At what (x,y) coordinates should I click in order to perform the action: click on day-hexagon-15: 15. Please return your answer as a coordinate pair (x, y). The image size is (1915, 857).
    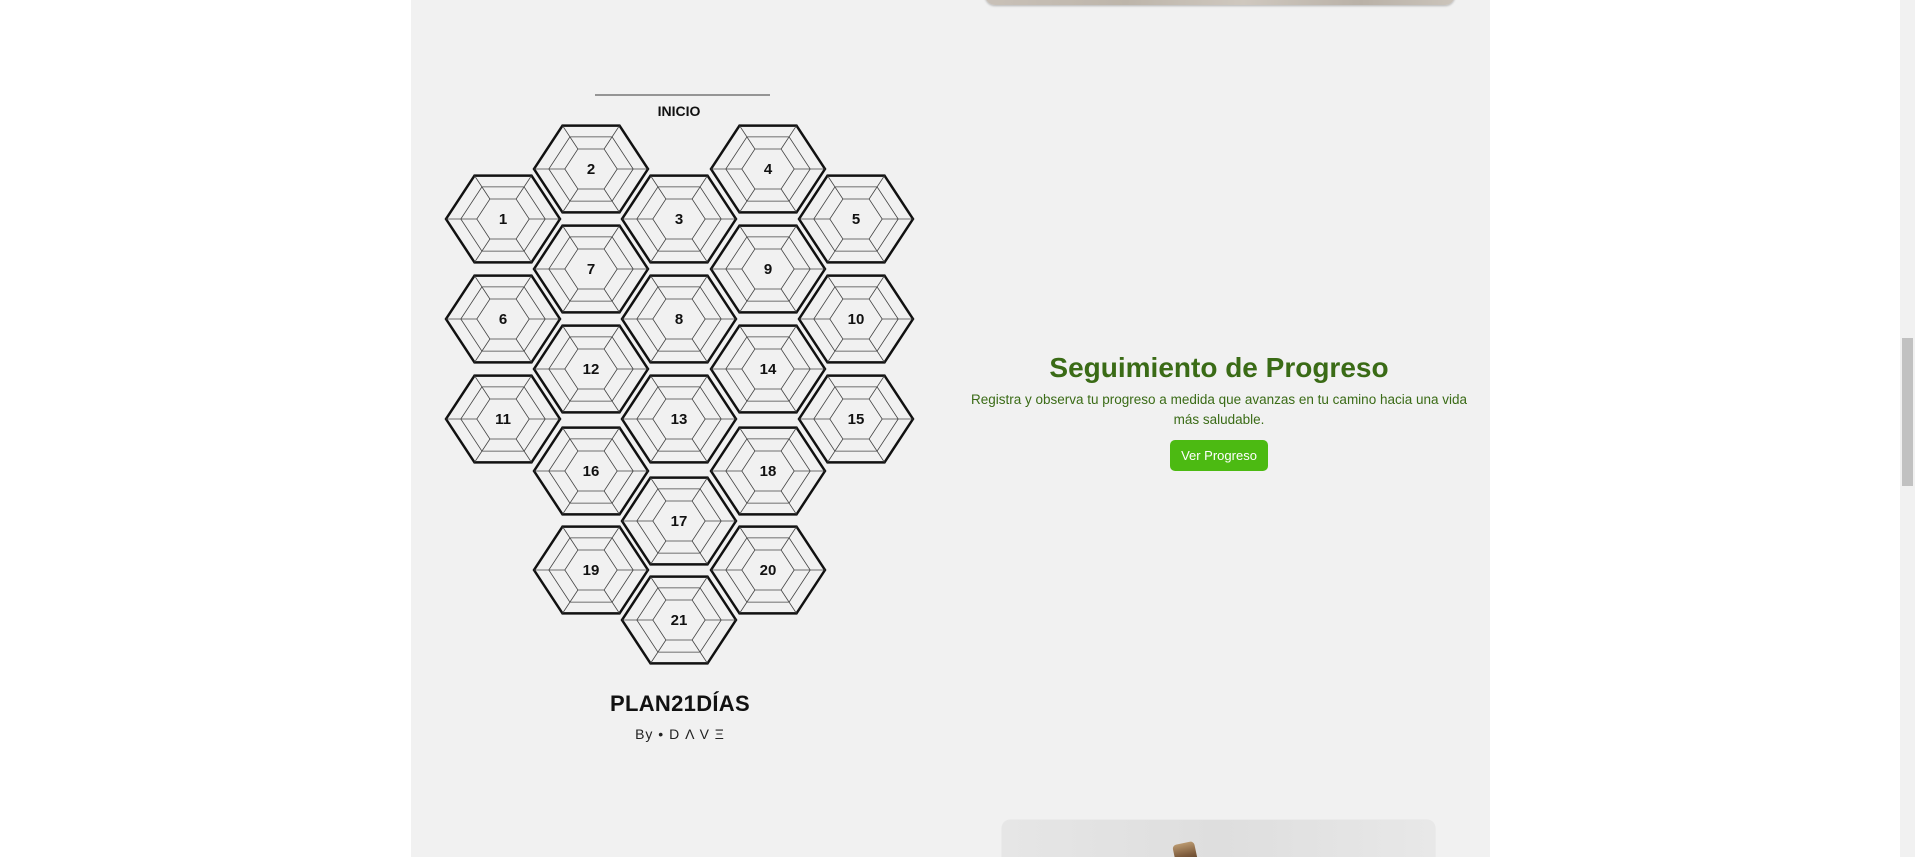
    Looking at the image, I should click on (856, 419).